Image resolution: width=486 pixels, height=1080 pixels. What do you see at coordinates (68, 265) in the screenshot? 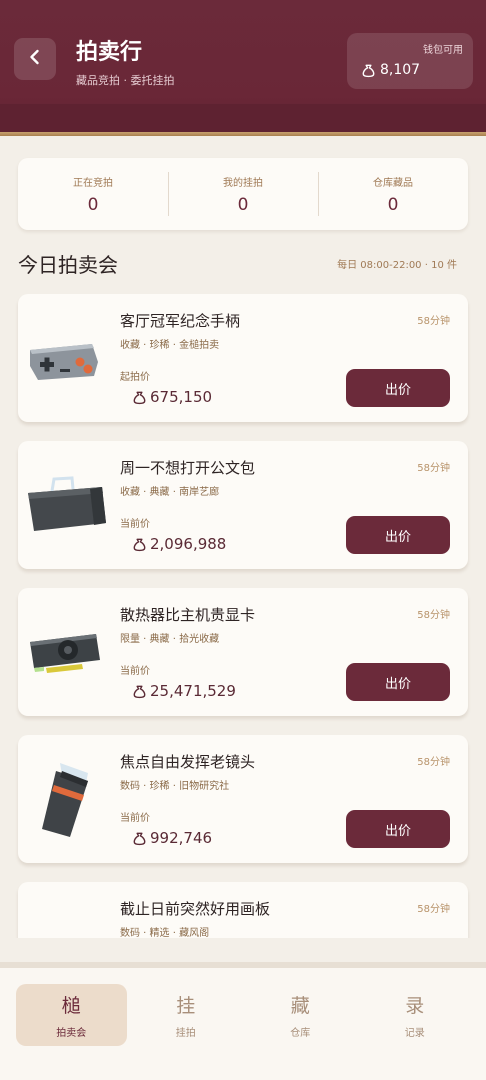
I see `section-title: 今日拍卖会` at bounding box center [68, 265].